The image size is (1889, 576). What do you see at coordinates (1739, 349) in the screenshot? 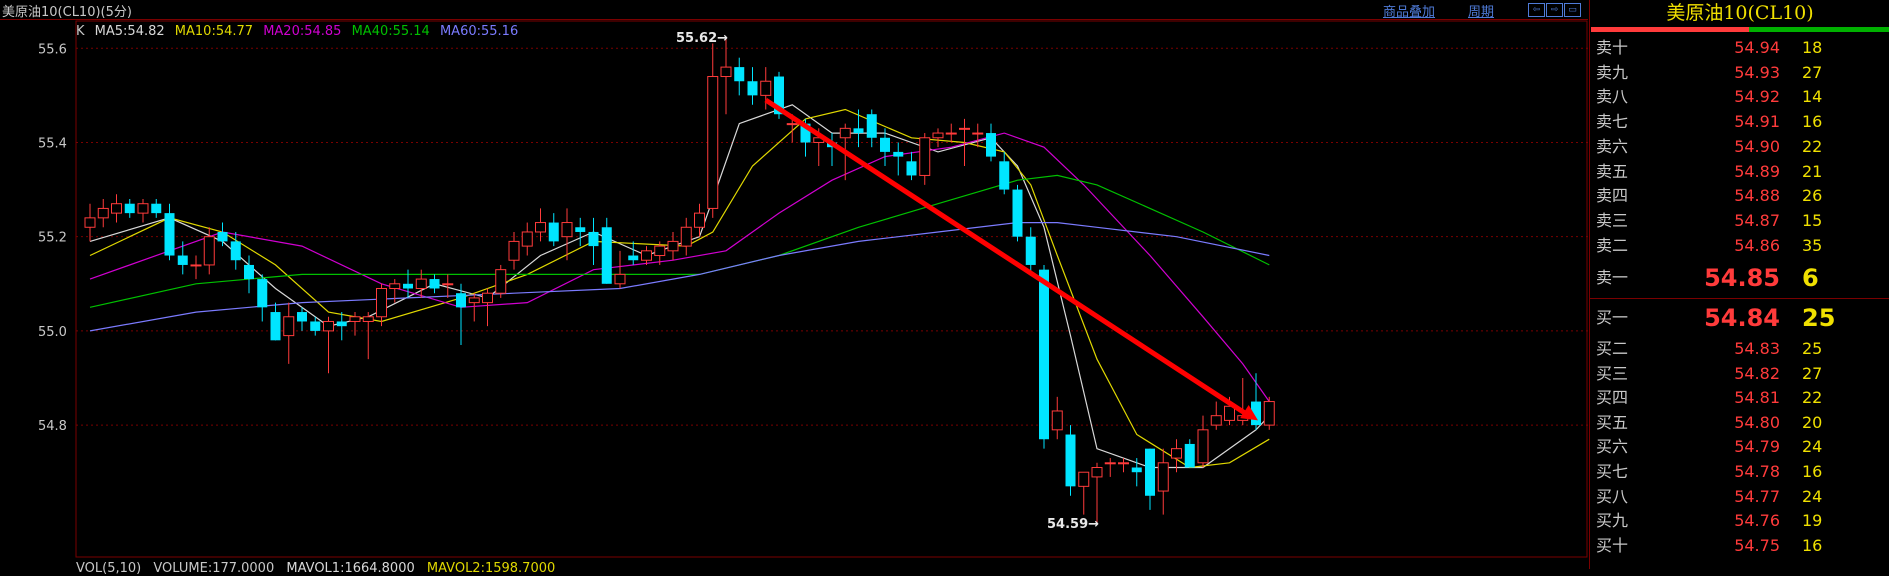
I see `bid-row: 买二 54.83 25` at bounding box center [1739, 349].